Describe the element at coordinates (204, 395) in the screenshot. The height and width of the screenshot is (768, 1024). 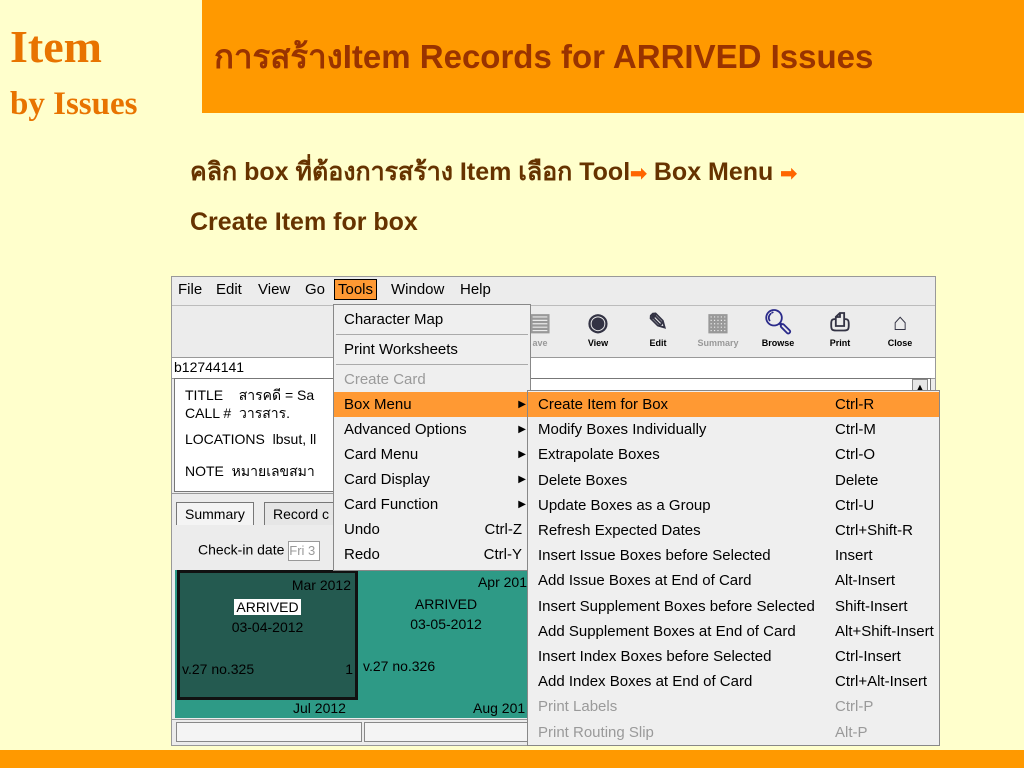
I see `title-label: TITLE` at that location.